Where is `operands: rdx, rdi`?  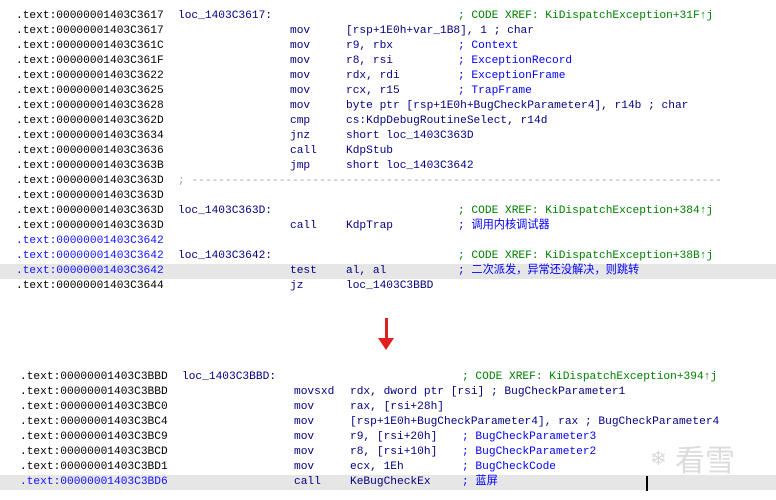 operands: rdx, rdi is located at coordinates (373, 76).